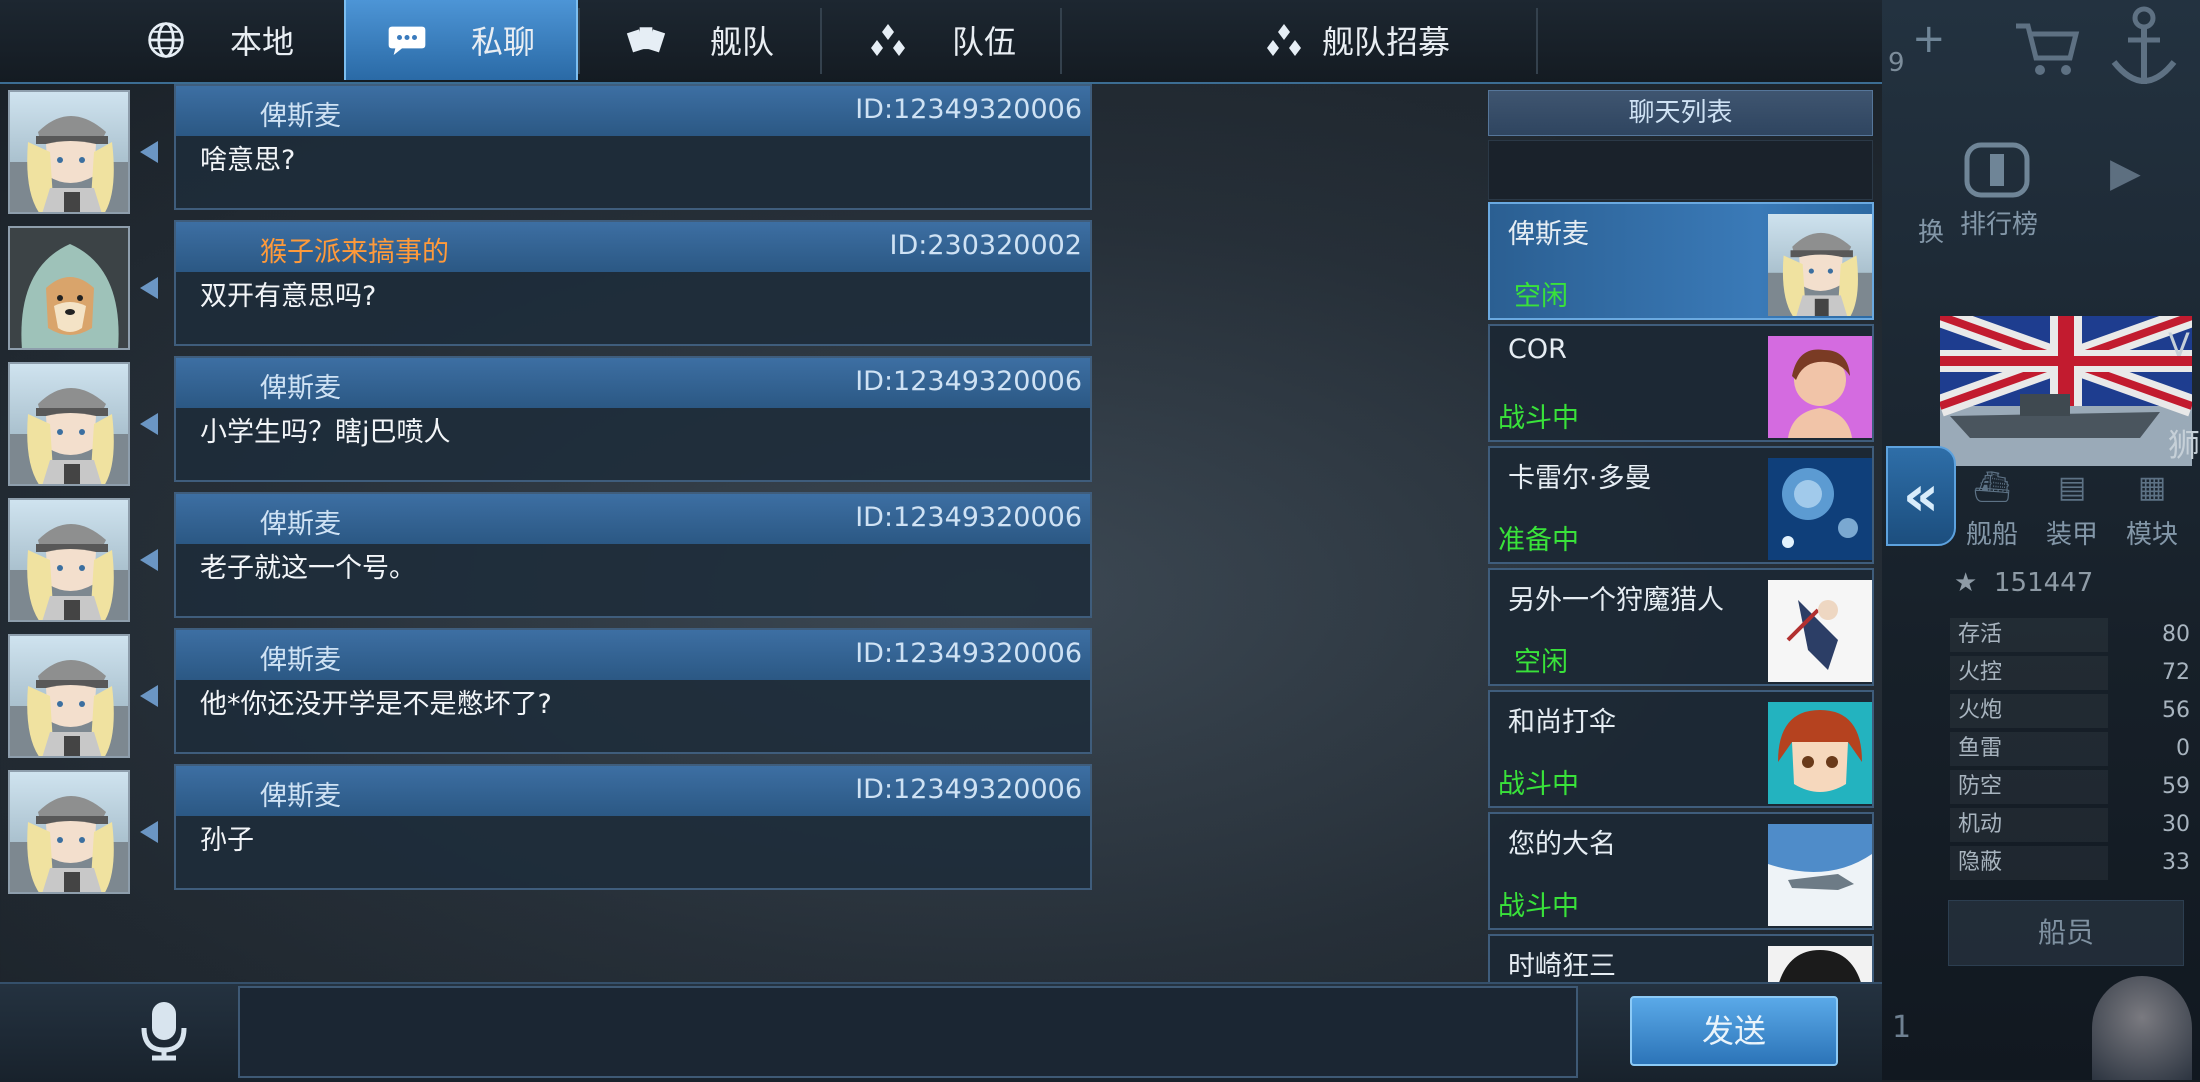 Image resolution: width=2200 pixels, height=1082 pixels. I want to click on tab-local: 本地, so click(220, 40).